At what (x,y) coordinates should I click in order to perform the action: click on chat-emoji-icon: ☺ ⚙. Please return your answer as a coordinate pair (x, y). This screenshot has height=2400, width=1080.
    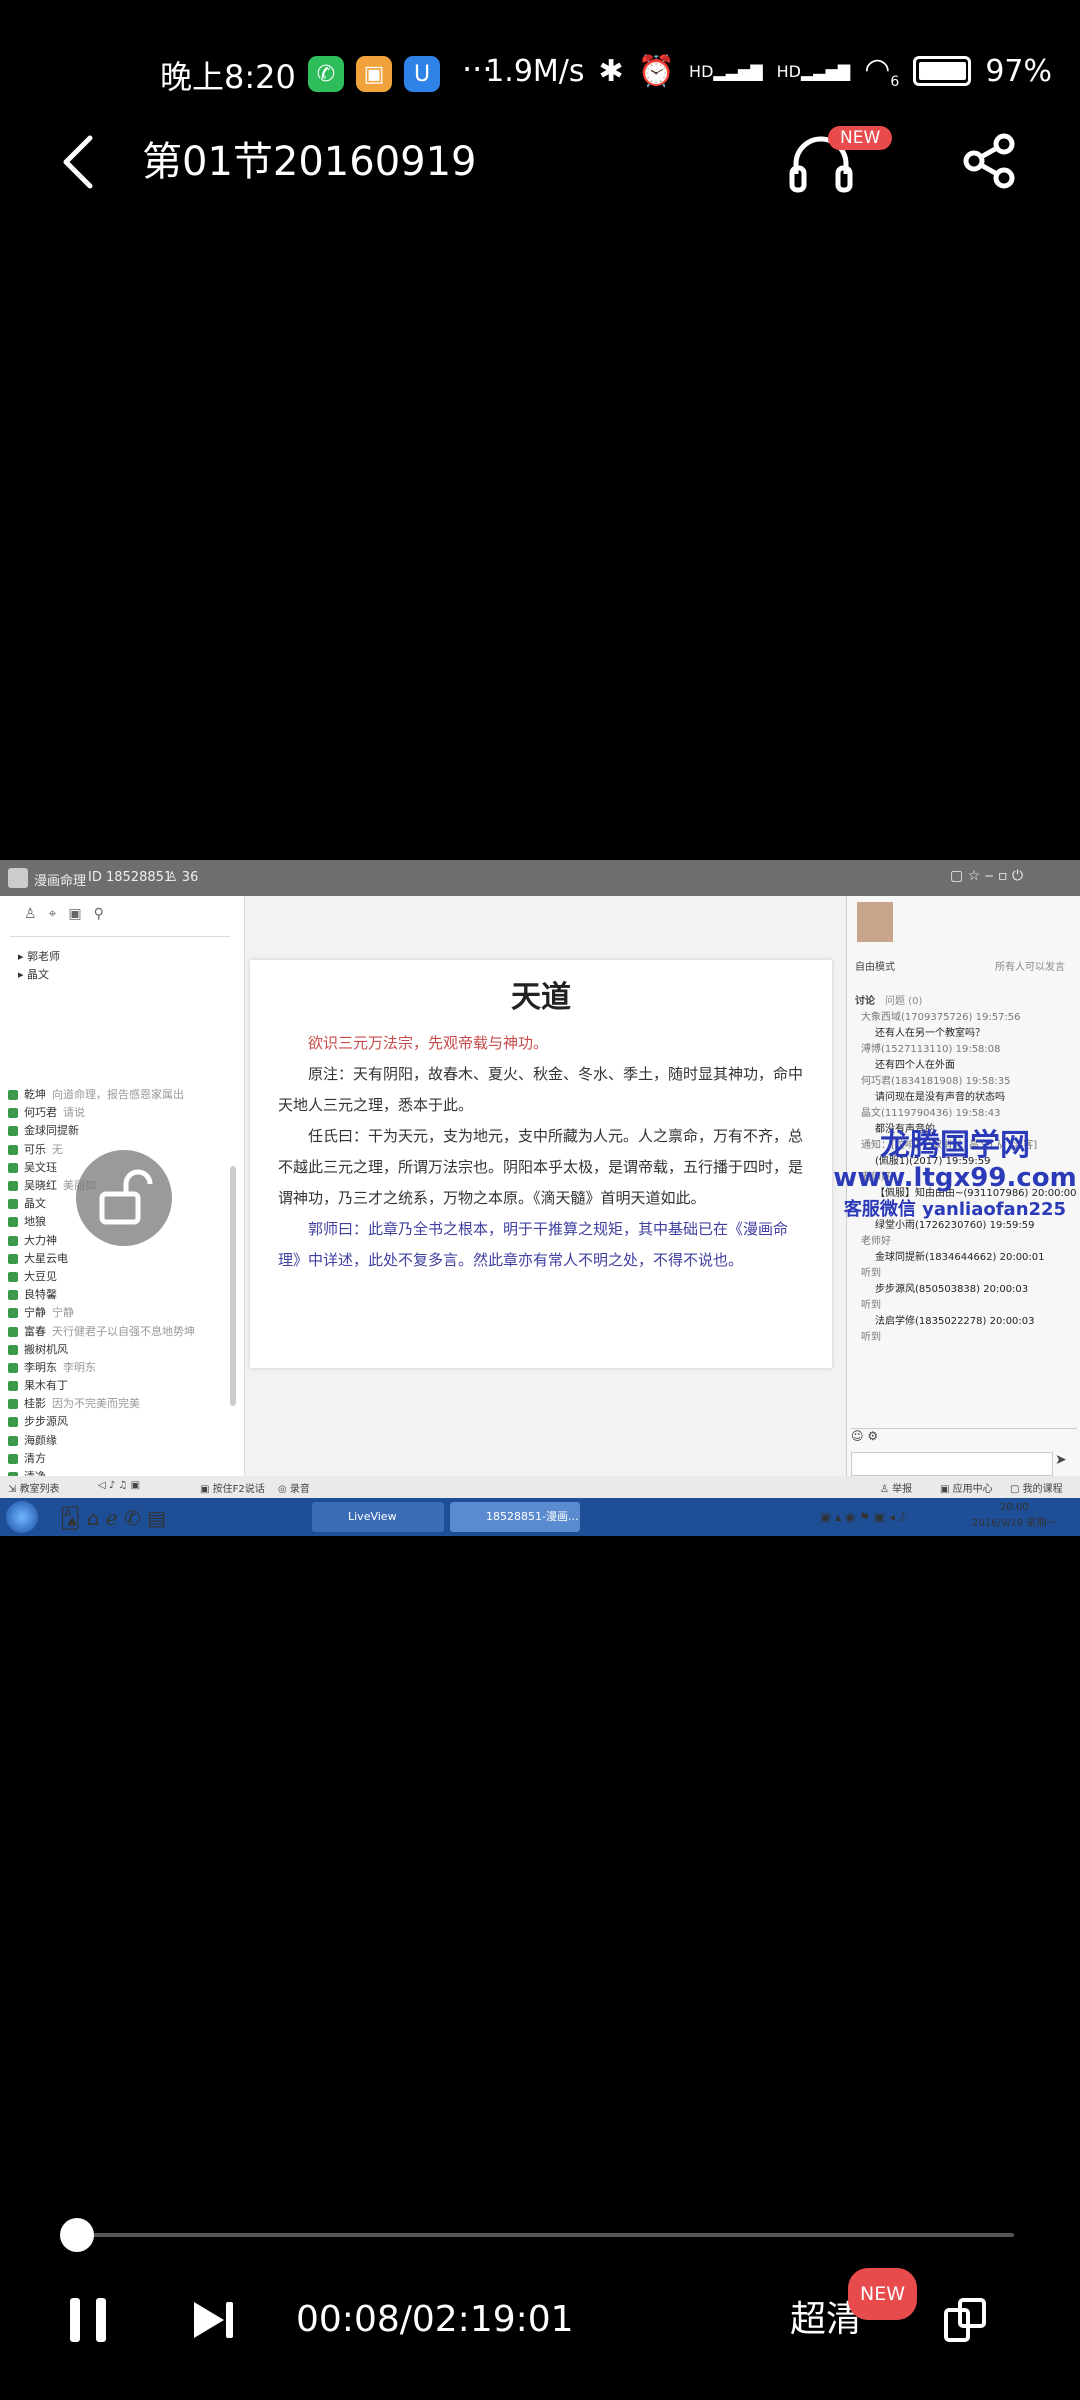
    Looking at the image, I should click on (964, 1439).